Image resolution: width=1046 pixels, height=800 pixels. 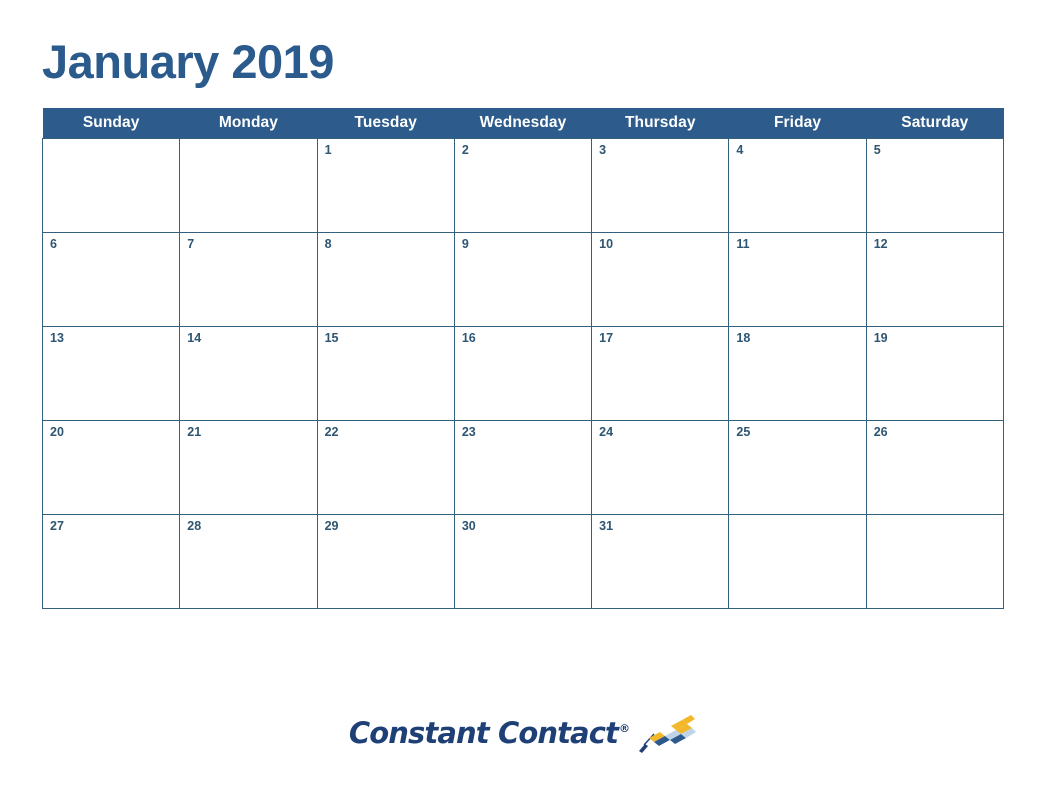 I want to click on registered-trademark-icon: ®, so click(x=624, y=728).